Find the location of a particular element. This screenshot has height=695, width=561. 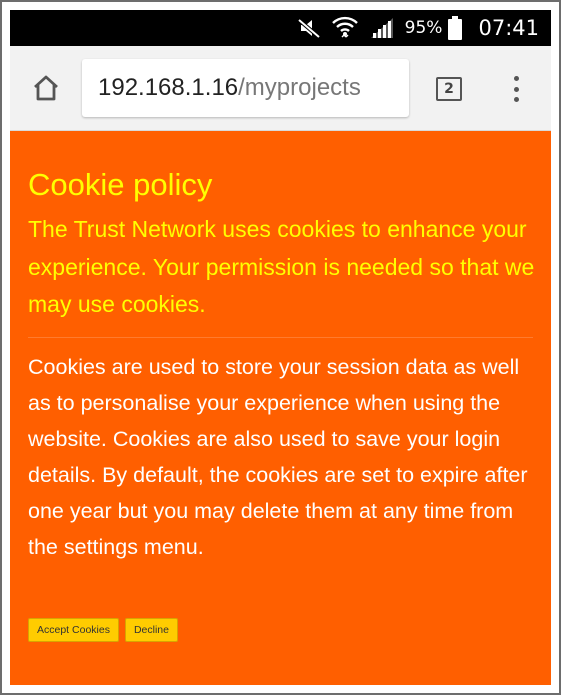

address-bar: 192.168.1.16/myprojects is located at coordinates (245, 88).